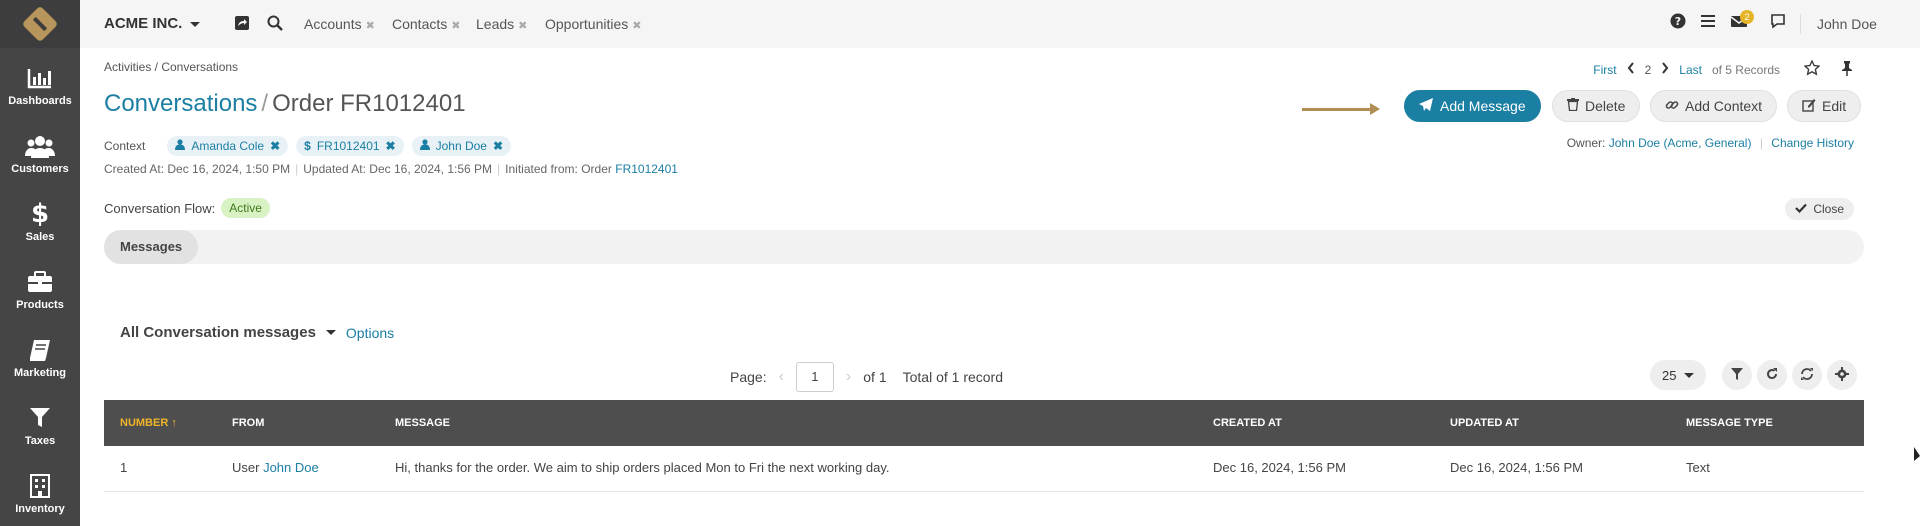 The image size is (1920, 526). I want to click on sidebar-item-marketing: Marketing, so click(40, 358).